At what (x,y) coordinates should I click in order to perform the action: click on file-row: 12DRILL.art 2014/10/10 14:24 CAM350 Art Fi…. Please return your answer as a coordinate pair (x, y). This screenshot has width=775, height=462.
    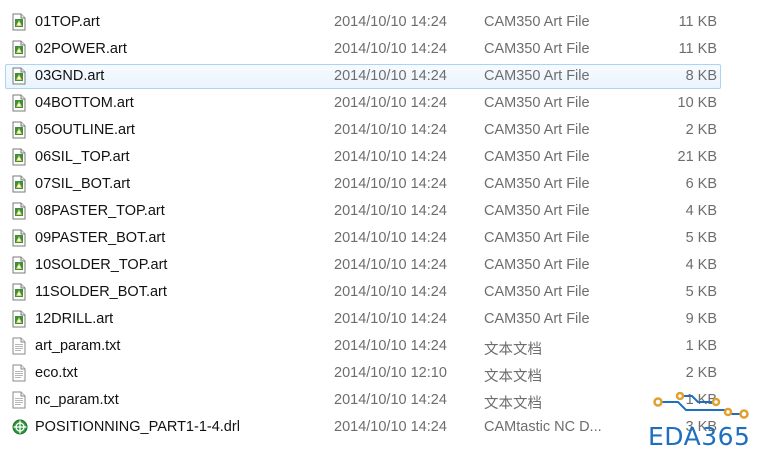
    Looking at the image, I should click on (387, 320).